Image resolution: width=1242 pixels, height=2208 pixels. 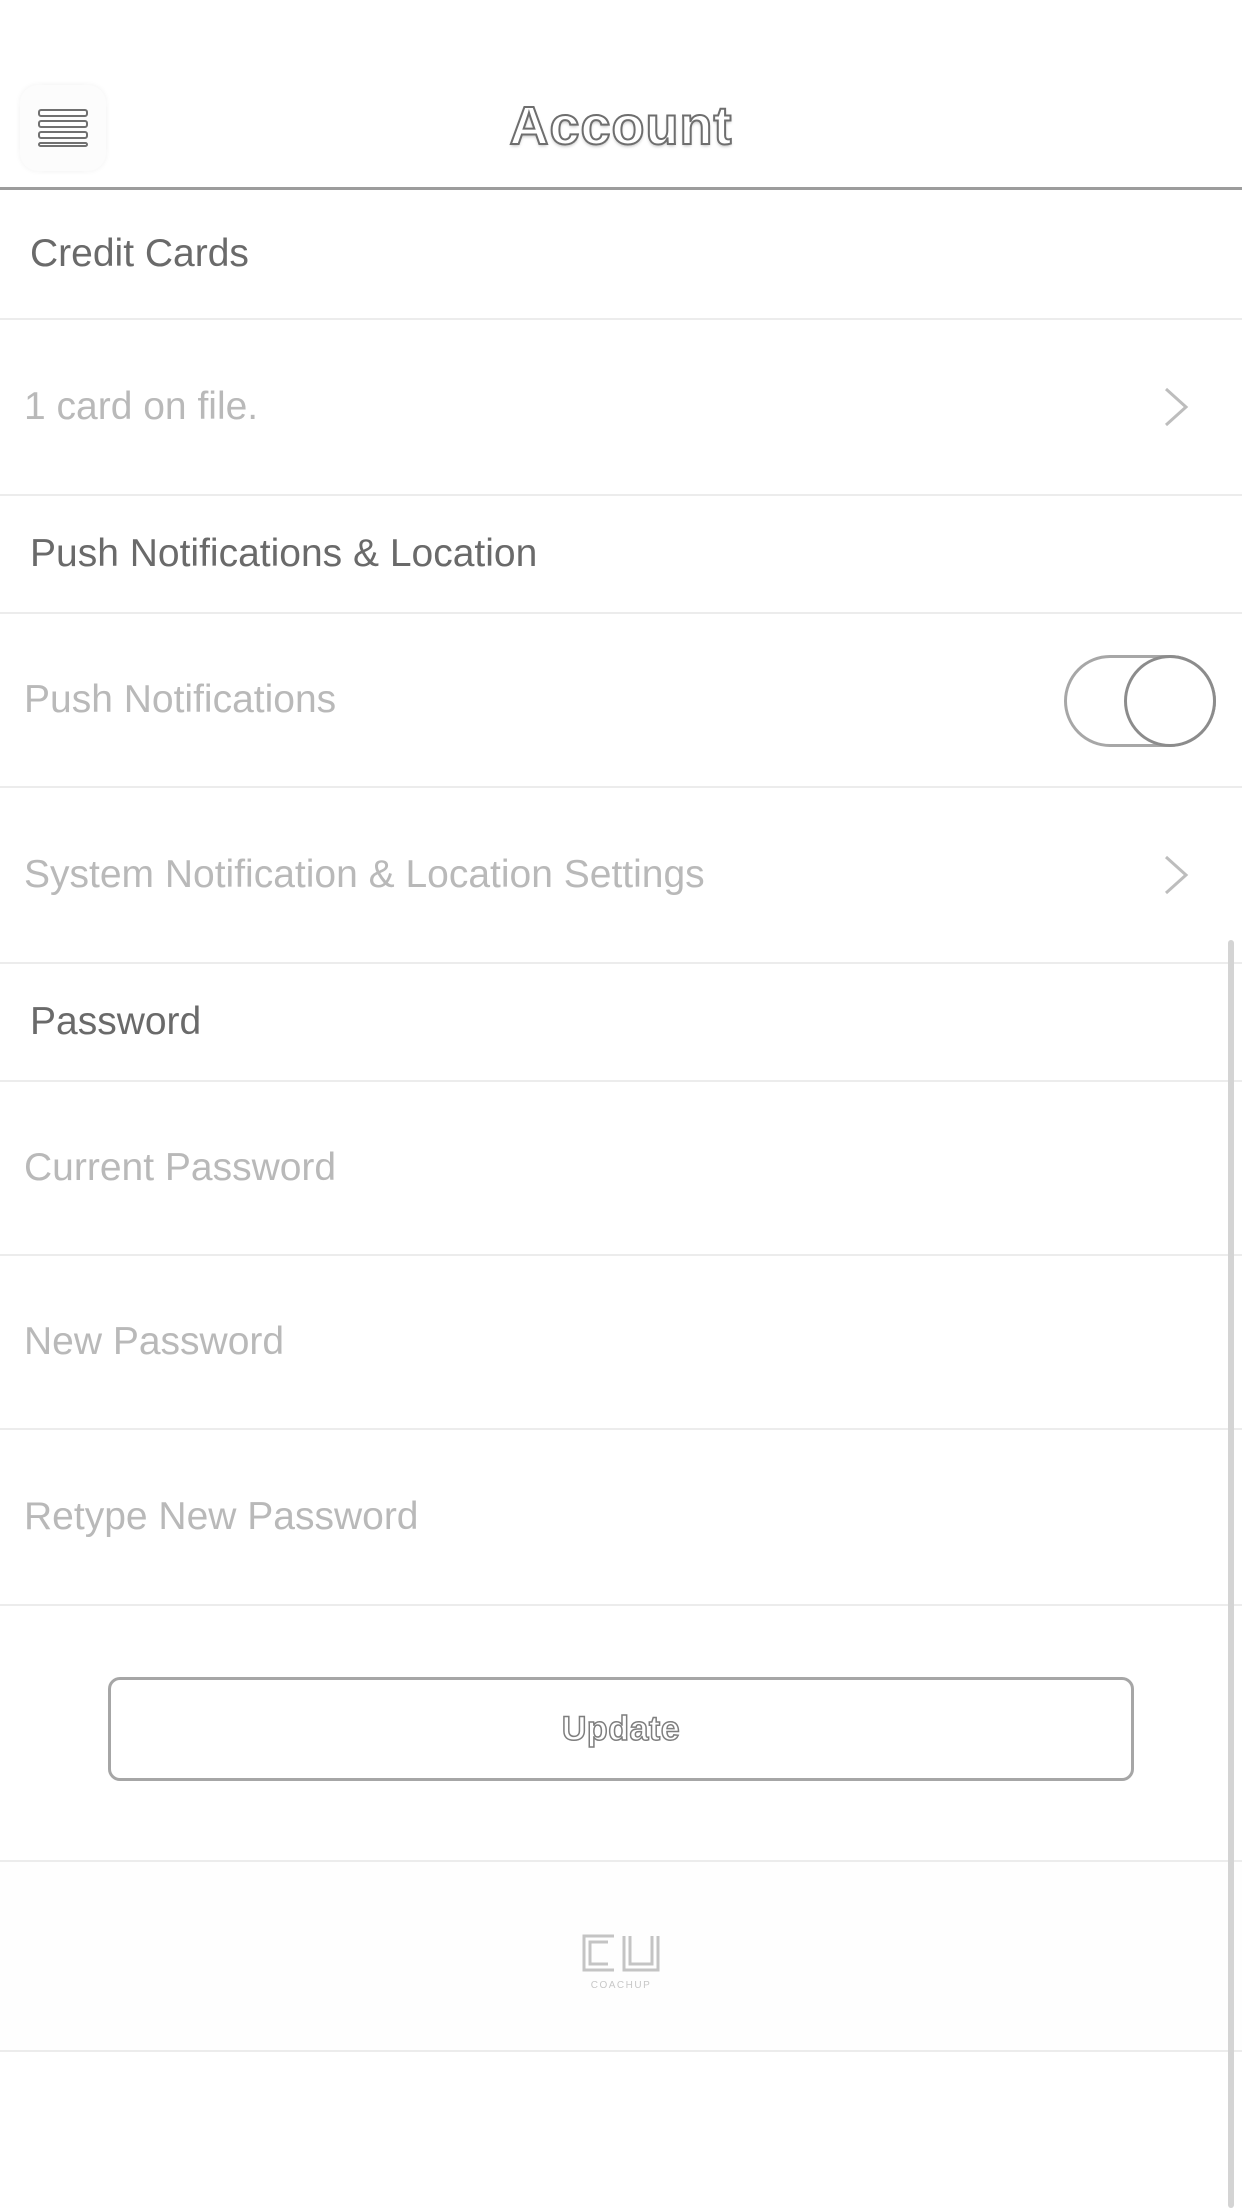 What do you see at coordinates (221, 1516) in the screenshot?
I see `retype-password-placeholder: Retype New Password` at bounding box center [221, 1516].